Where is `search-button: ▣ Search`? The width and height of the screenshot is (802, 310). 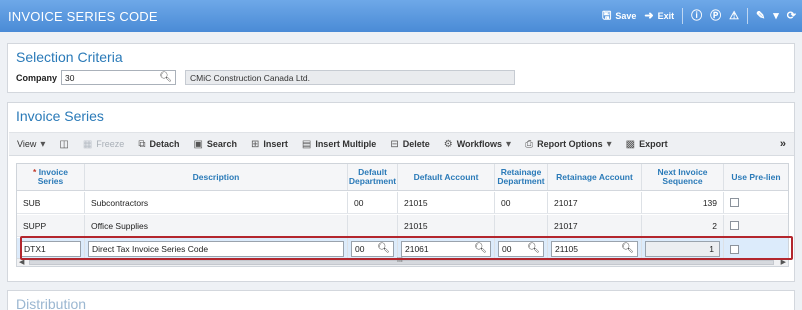 search-button: ▣ Search is located at coordinates (214, 144).